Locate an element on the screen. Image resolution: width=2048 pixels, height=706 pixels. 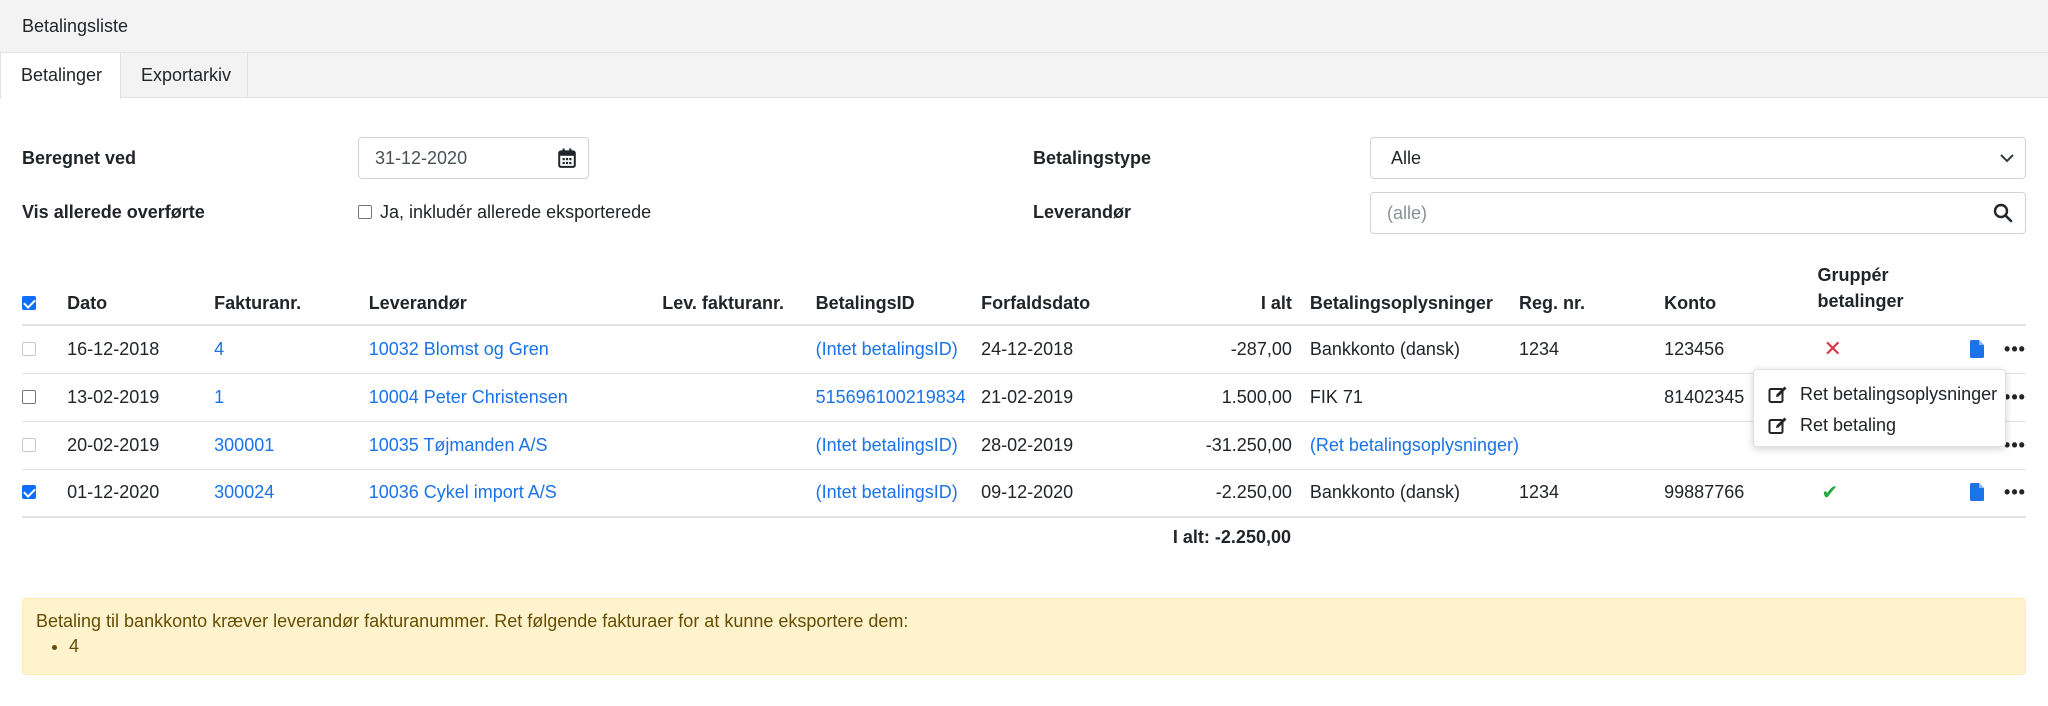
show-exported-label: Vis allerede overførte is located at coordinates (113, 212).